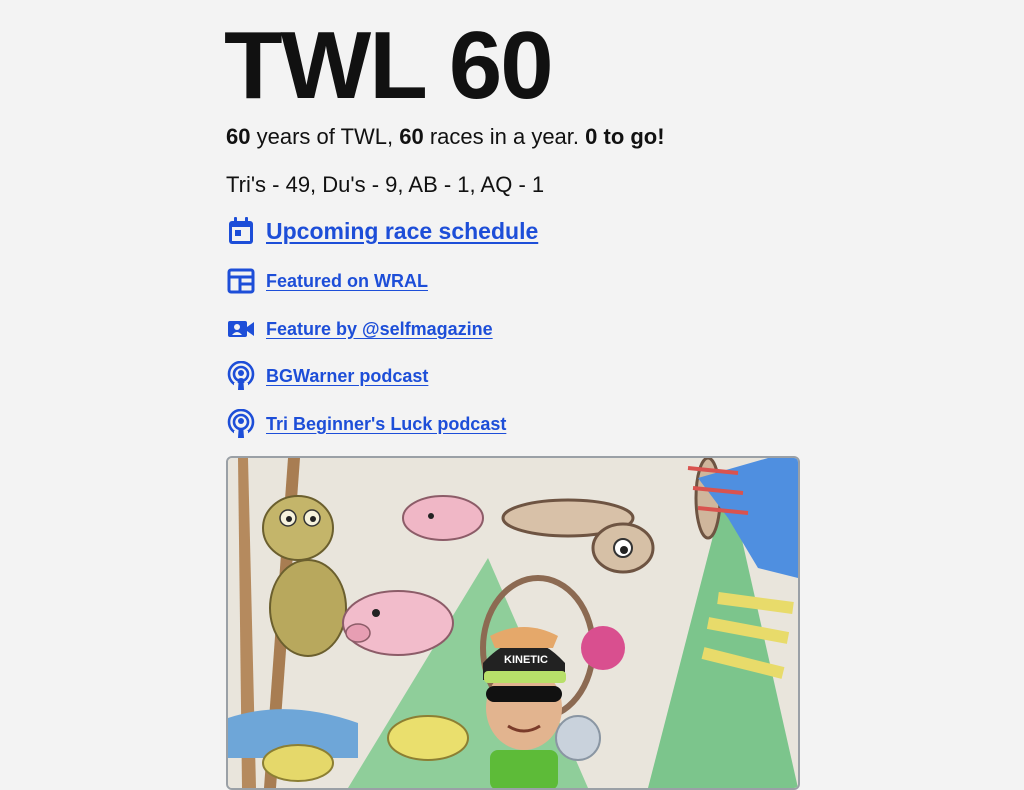 This screenshot has height=790, width=1024. What do you see at coordinates (411, 136) in the screenshot?
I see `races-count: 60` at bounding box center [411, 136].